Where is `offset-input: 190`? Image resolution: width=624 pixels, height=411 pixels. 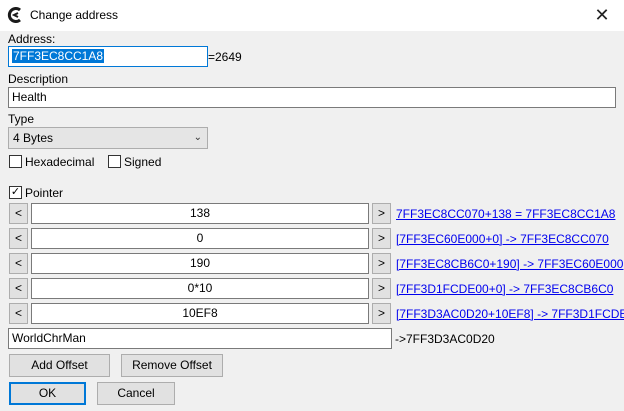
offset-input: 190 is located at coordinates (200, 263).